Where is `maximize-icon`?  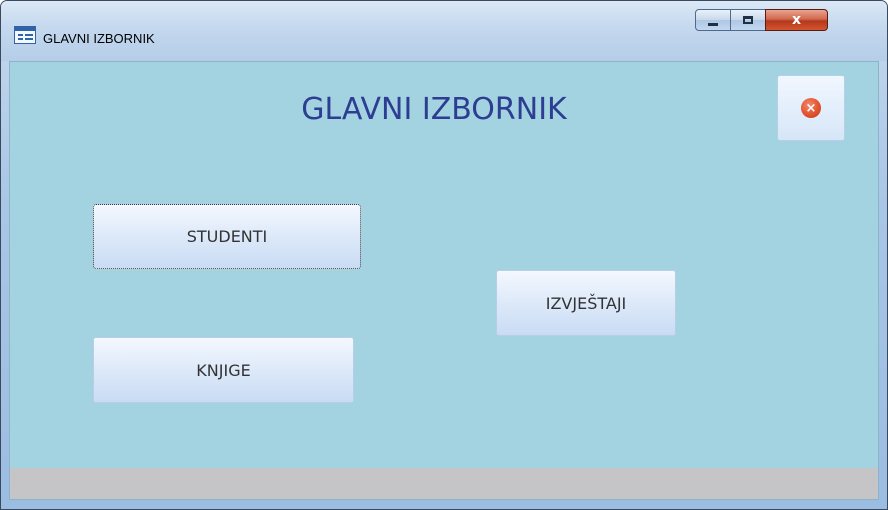
maximize-icon is located at coordinates (748, 20).